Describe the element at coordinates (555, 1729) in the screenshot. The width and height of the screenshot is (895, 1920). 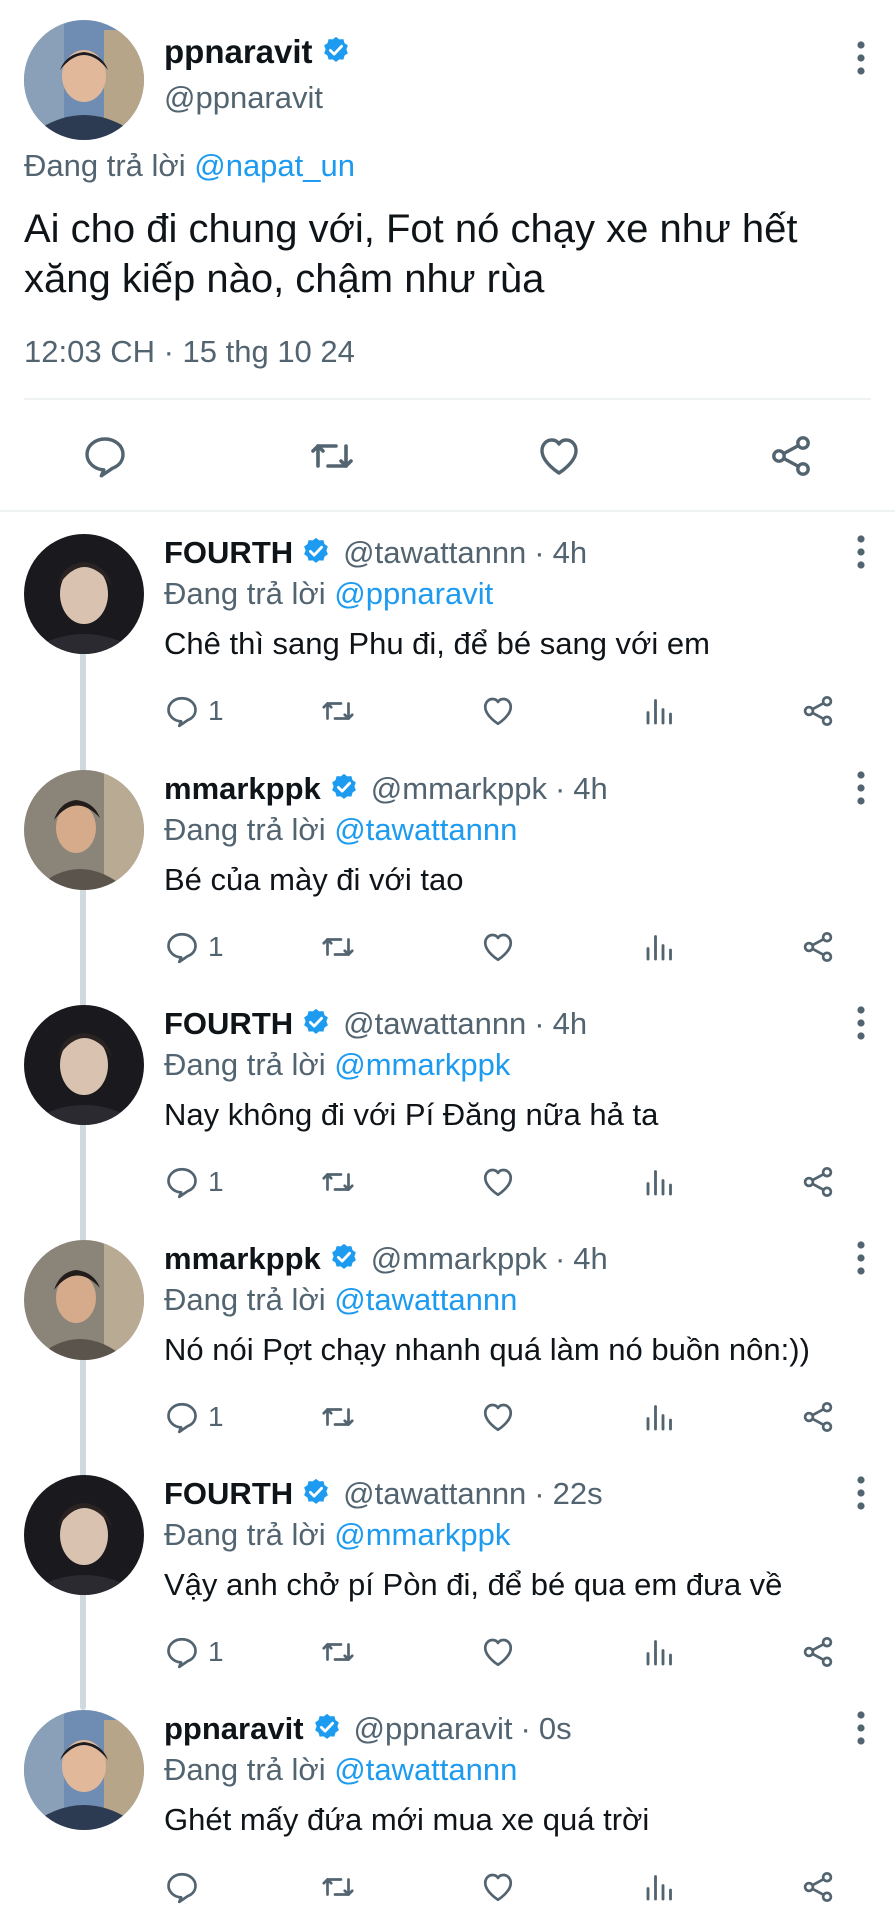
I see `reply-time: 0s` at that location.